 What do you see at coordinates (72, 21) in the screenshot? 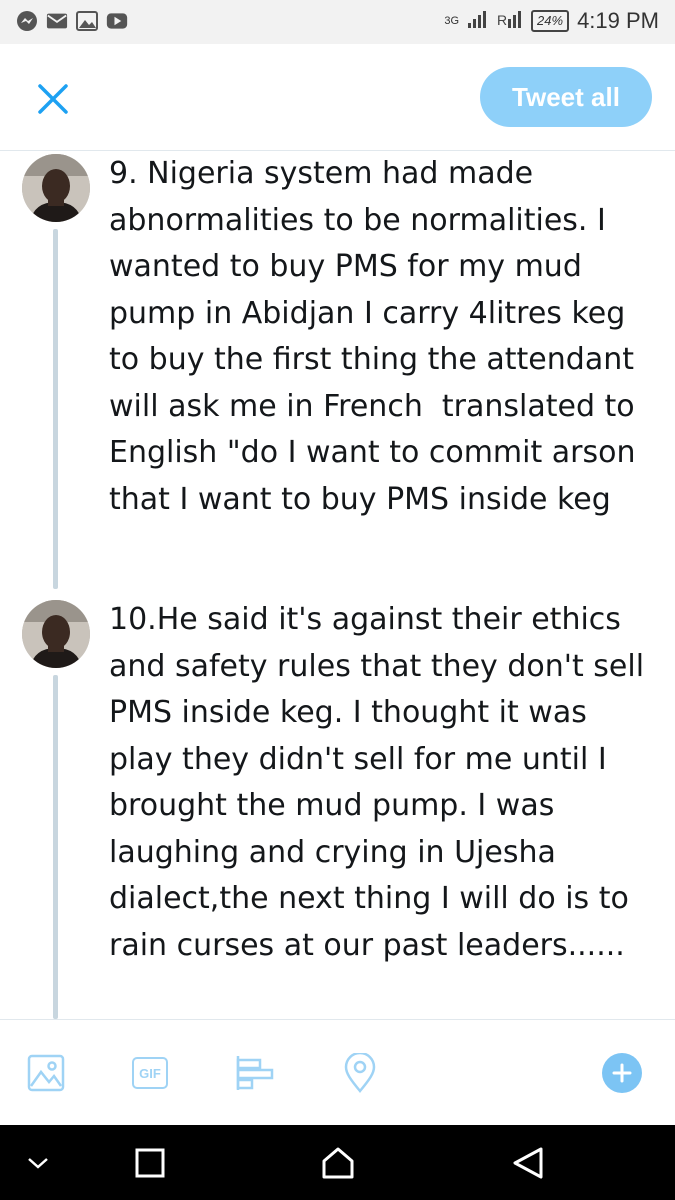
I see `notification-icons` at bounding box center [72, 21].